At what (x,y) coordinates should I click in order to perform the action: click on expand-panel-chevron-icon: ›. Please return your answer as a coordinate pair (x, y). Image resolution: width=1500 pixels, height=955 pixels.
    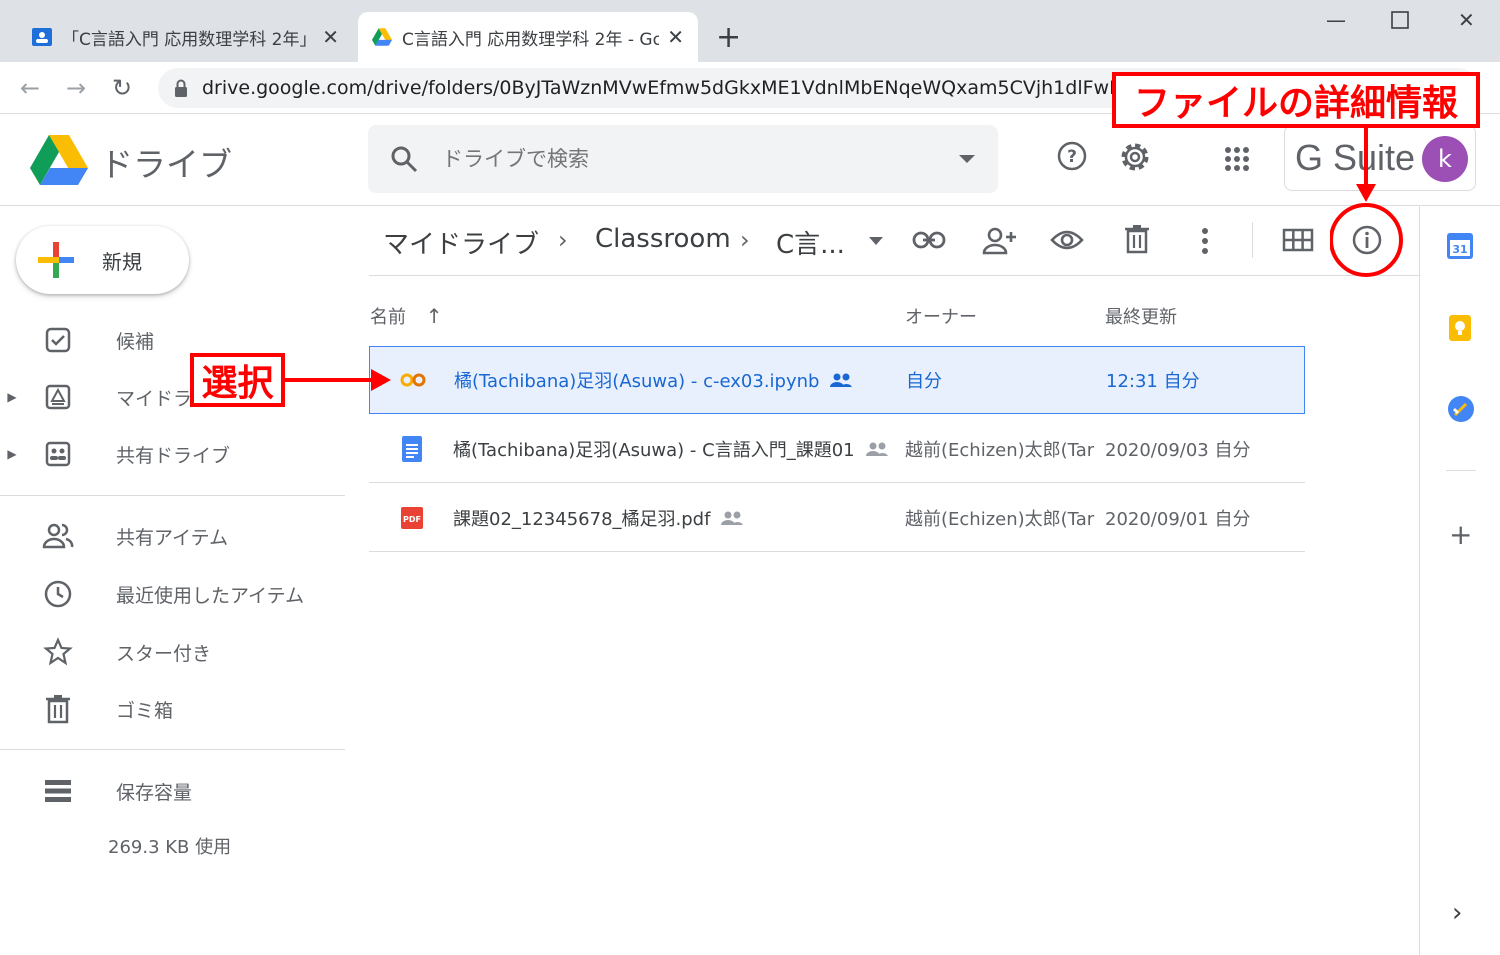
    Looking at the image, I should click on (1457, 913).